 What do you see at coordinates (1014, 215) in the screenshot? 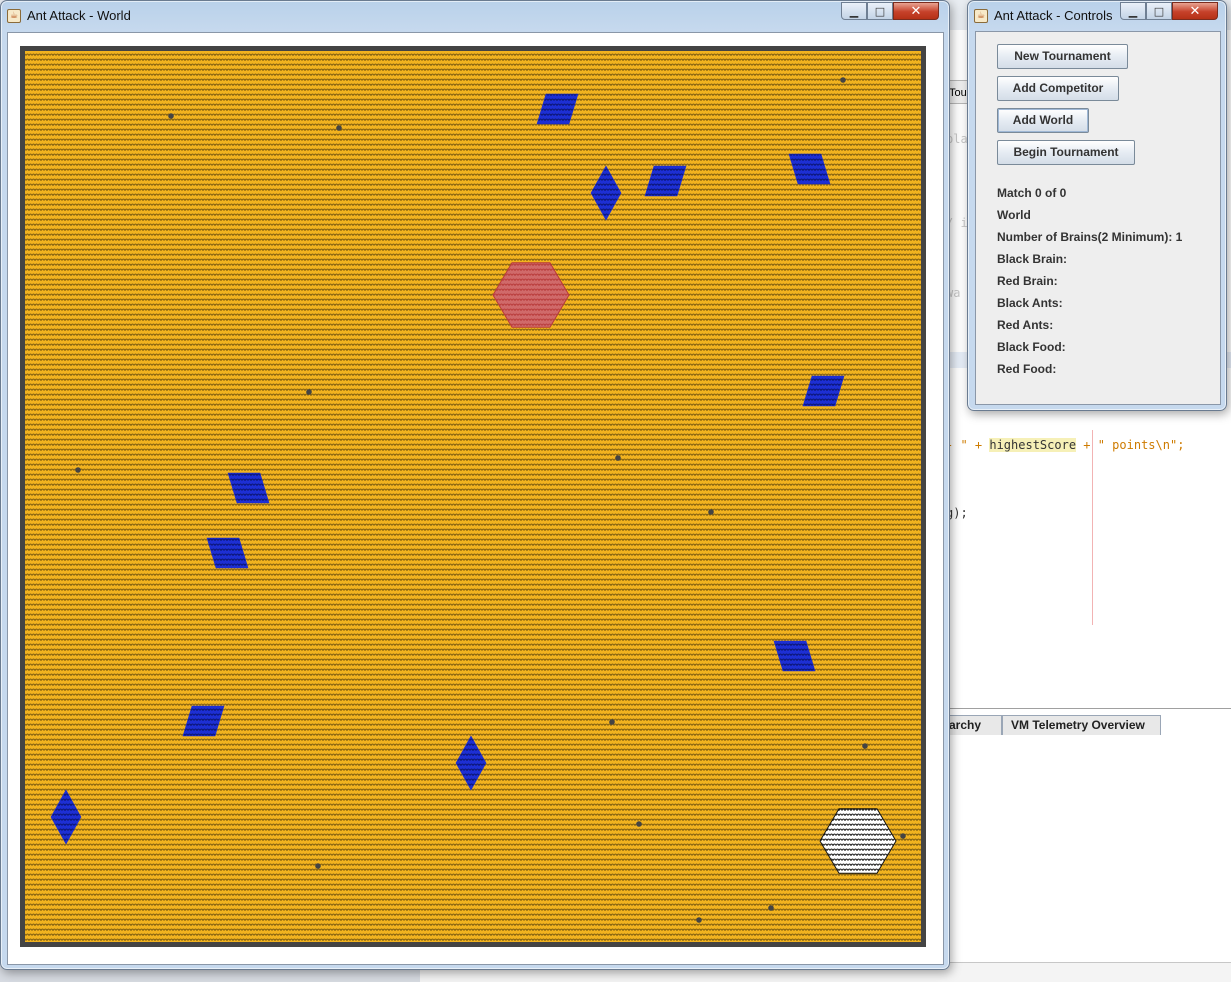
I see `world-label: World` at bounding box center [1014, 215].